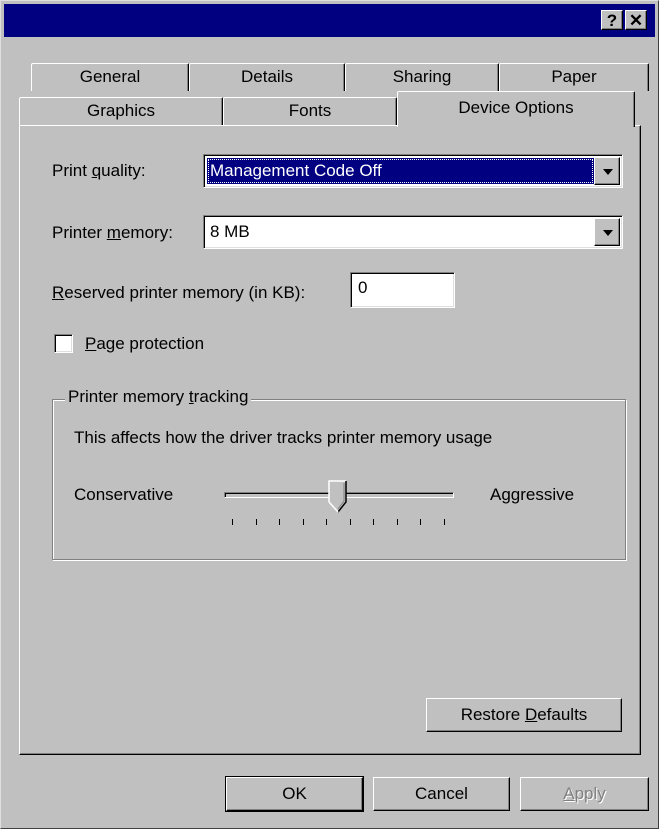 The height and width of the screenshot is (829, 659). I want to click on printer-memory-value: 8 MB, so click(230, 231).